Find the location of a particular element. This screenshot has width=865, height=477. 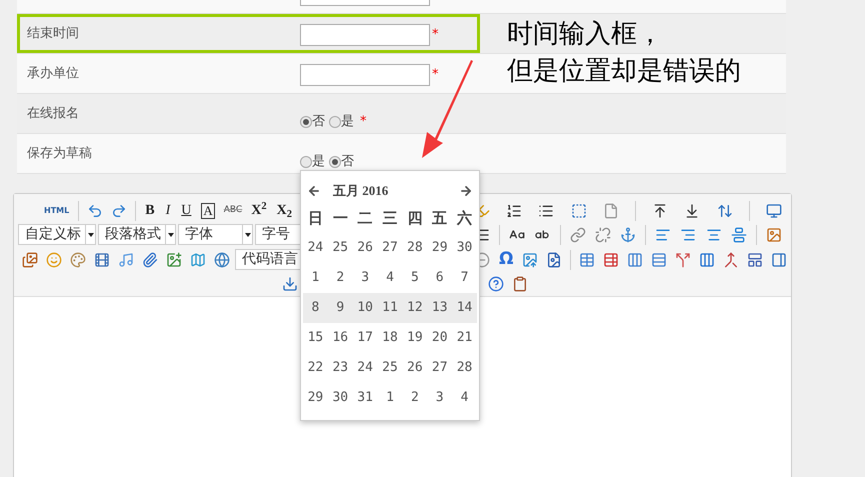

weekday-label: 四 is located at coordinates (415, 218).